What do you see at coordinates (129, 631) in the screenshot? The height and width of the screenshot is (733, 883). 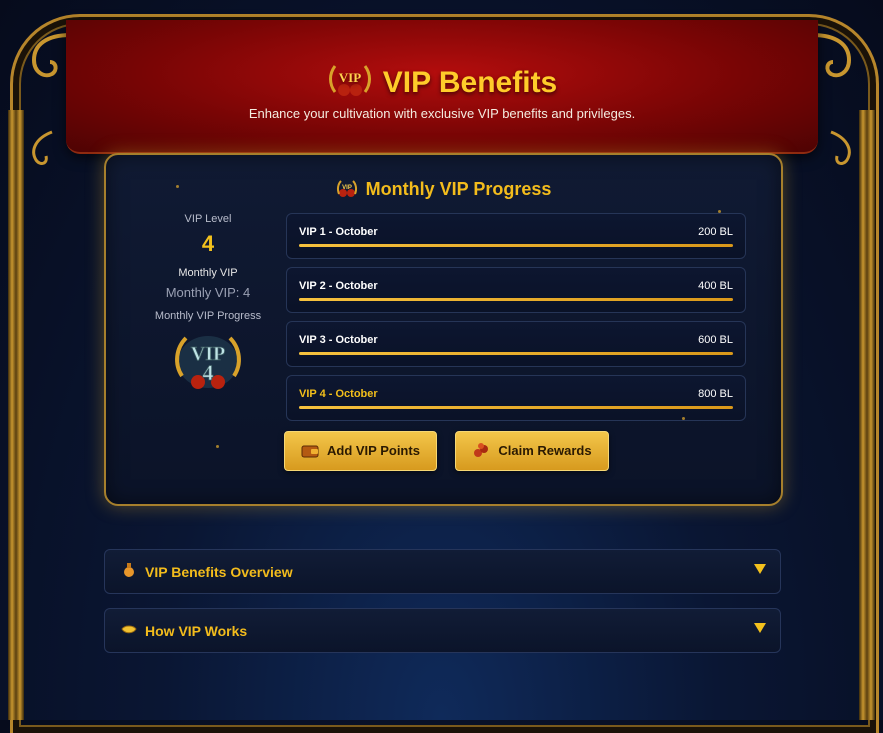 I see `ingot-icon` at bounding box center [129, 631].